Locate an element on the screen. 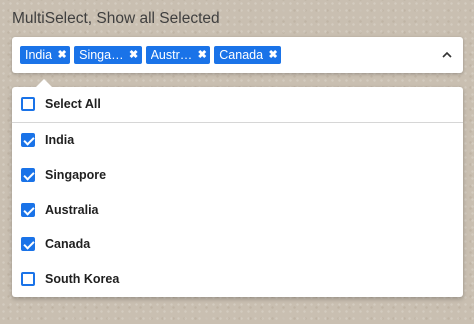  tag-label: India is located at coordinates (39, 55).